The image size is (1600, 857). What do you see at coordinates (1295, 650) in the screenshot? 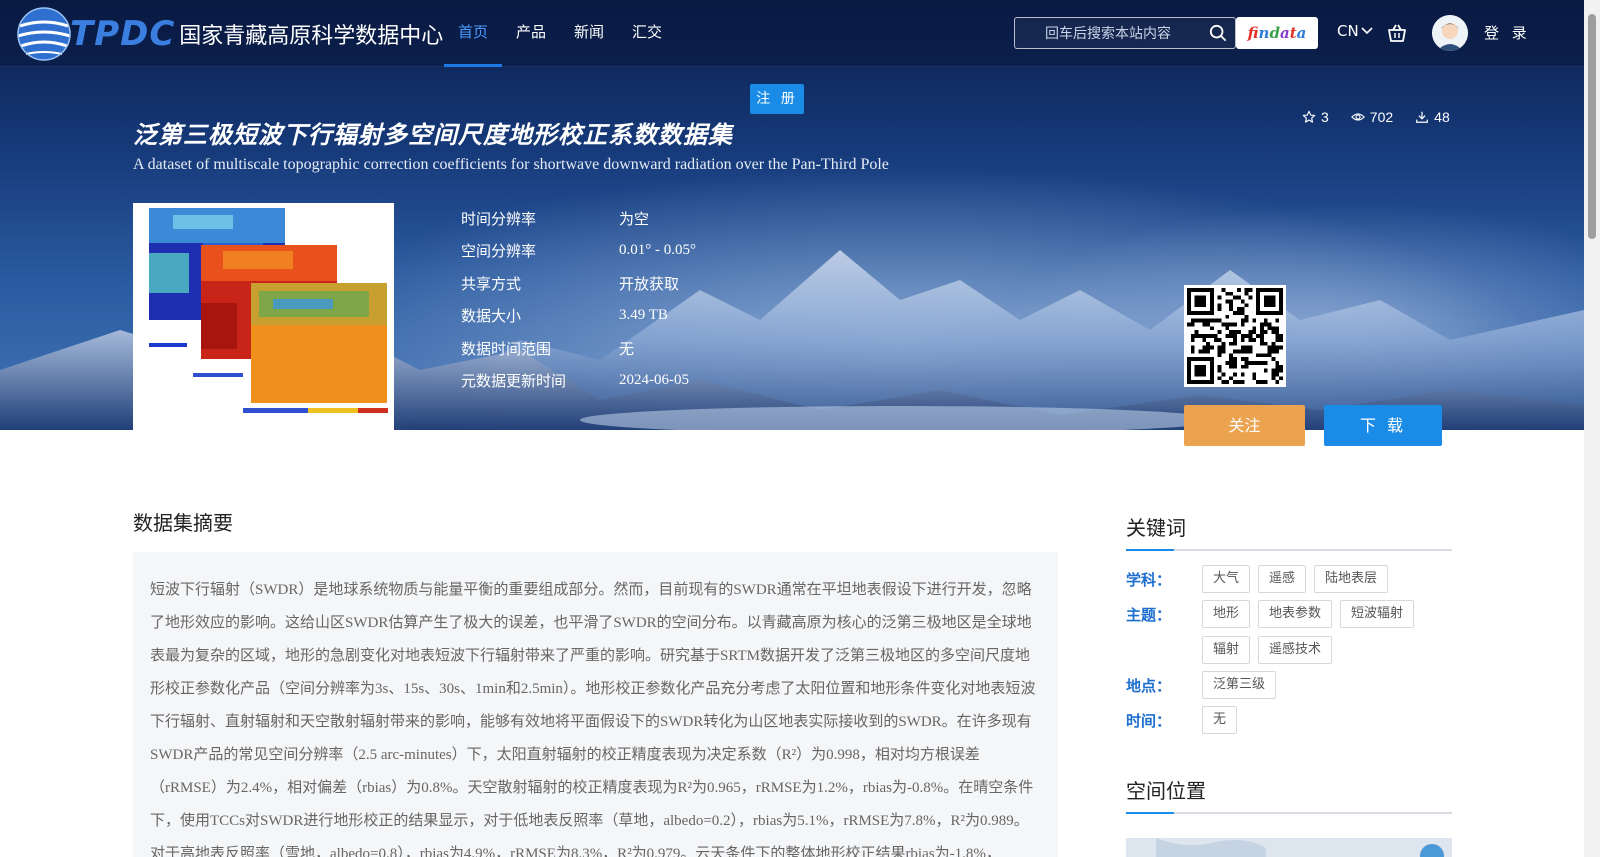
I see `keyword-tag: 遥感技术` at bounding box center [1295, 650].